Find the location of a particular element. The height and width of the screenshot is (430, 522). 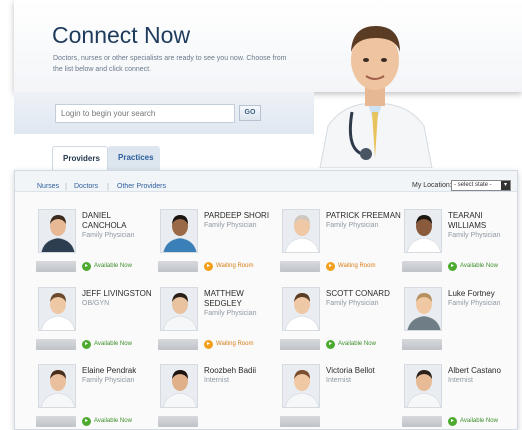

provider-card: Roozbeh Badii Internist is located at coordinates (219, 397).